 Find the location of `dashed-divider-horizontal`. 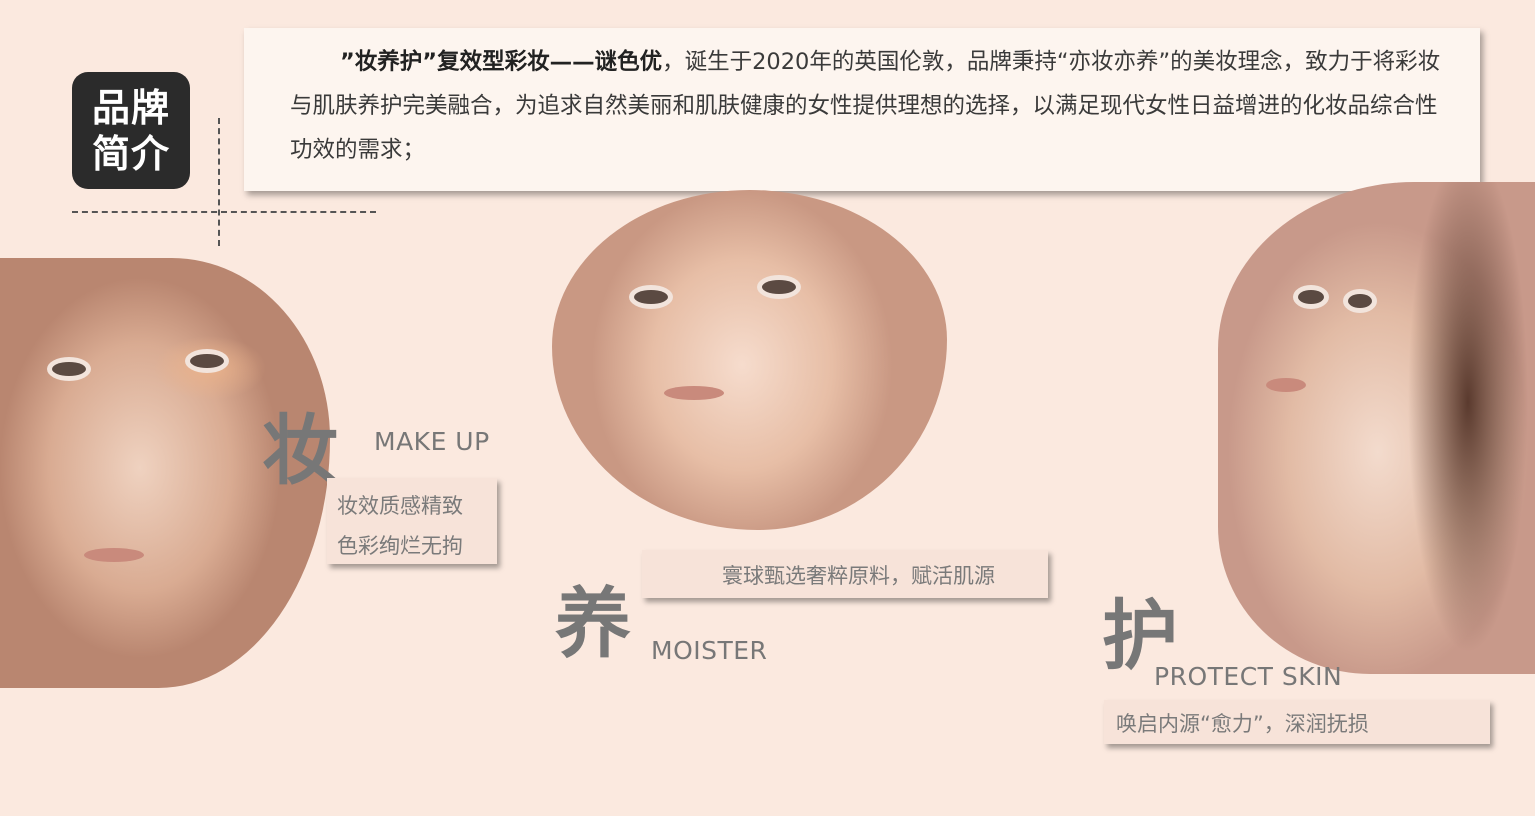

dashed-divider-horizontal is located at coordinates (224, 212).